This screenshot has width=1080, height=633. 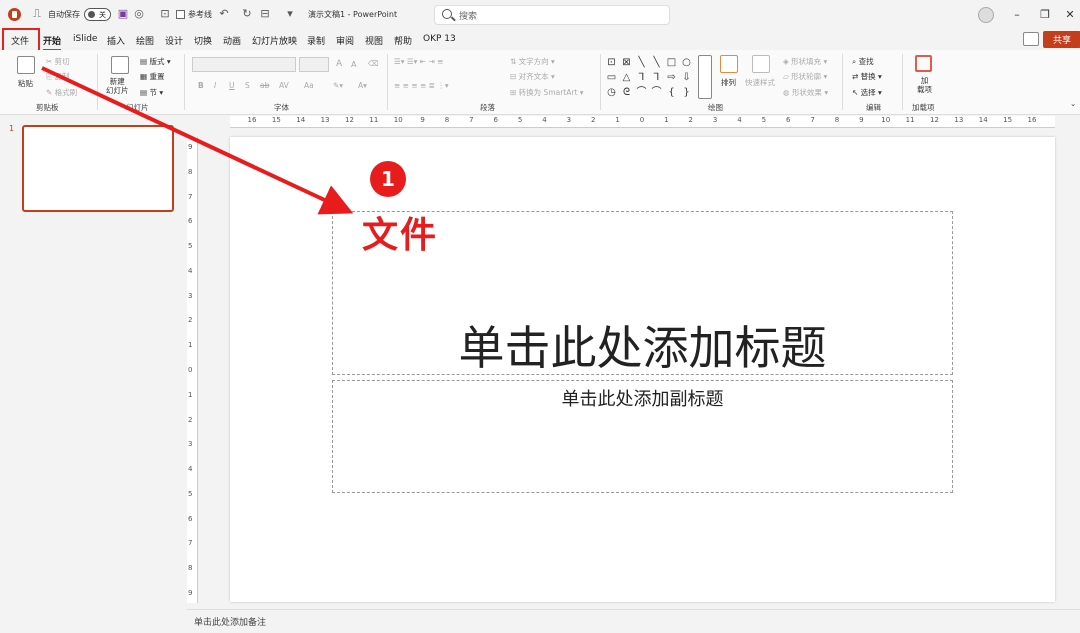 What do you see at coordinates (400, 235) in the screenshot?
I see `callout-label: 文件` at bounding box center [400, 235].